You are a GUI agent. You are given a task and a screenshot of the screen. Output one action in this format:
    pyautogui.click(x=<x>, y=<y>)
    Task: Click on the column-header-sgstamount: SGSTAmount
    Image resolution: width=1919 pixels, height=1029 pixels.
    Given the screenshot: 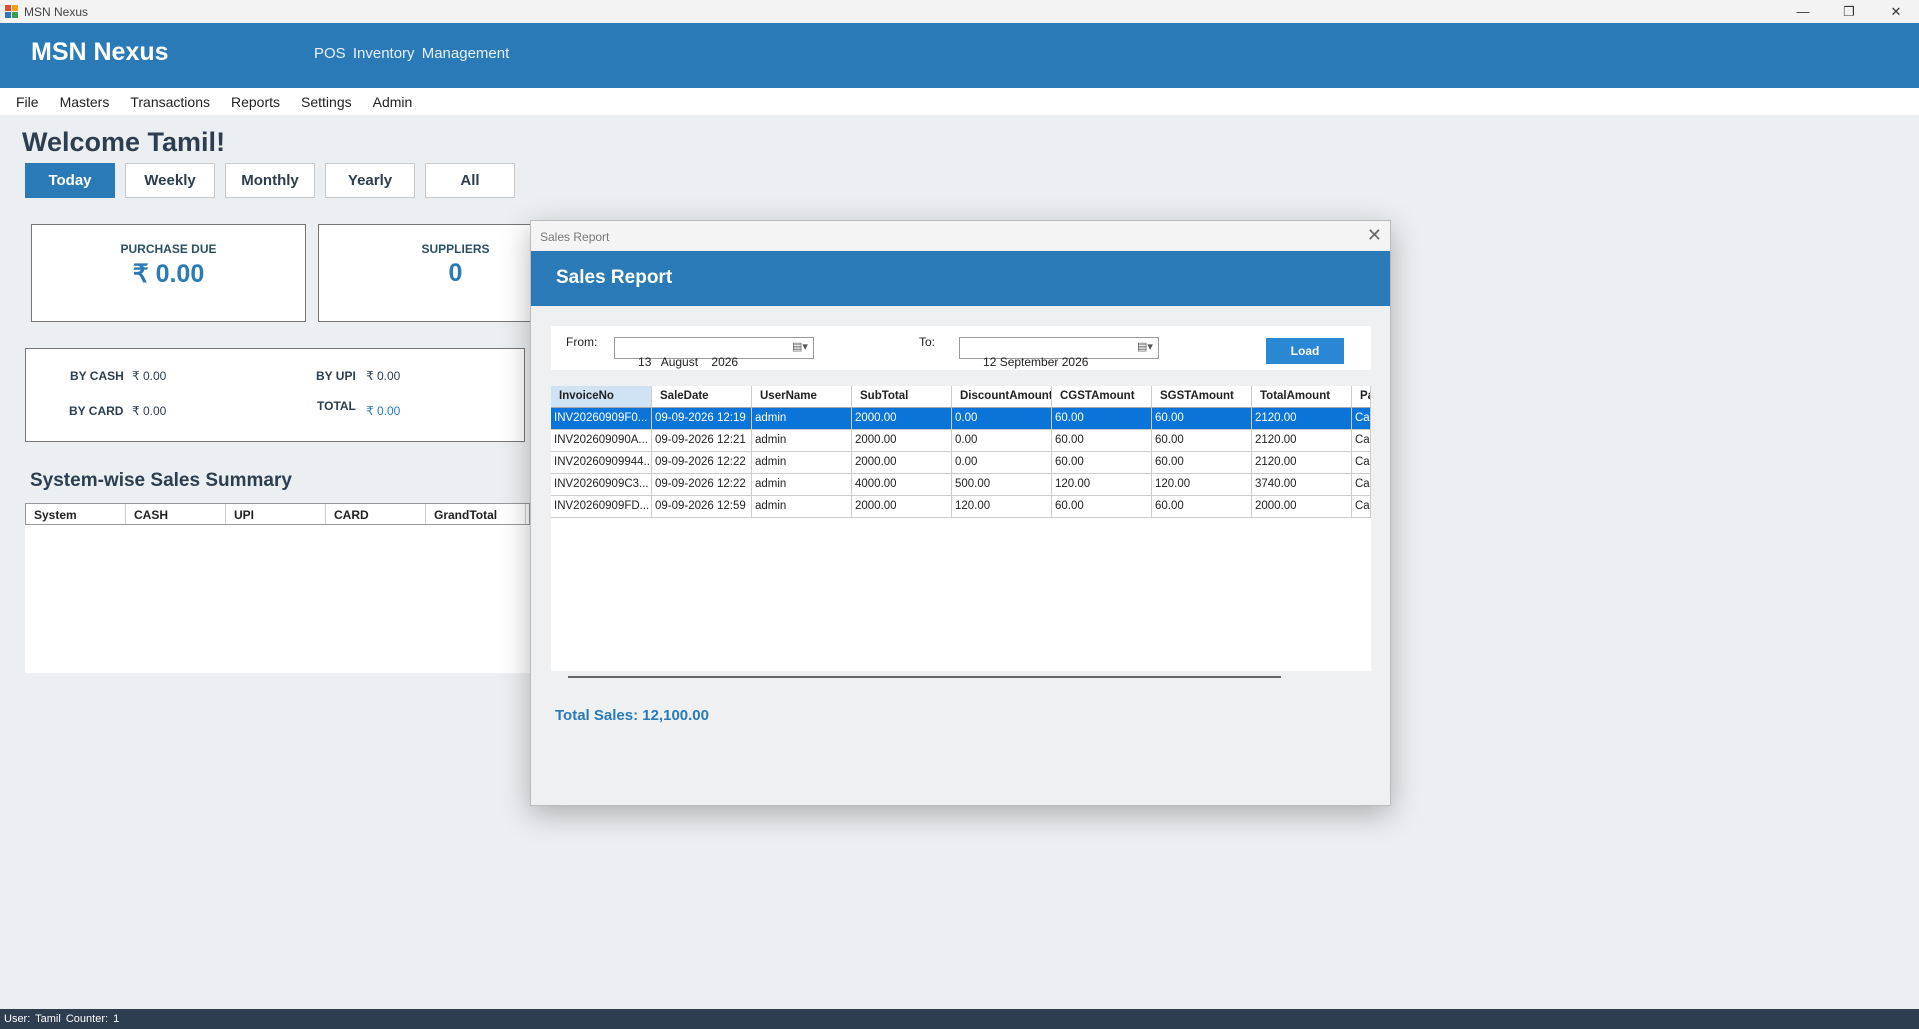 What is the action you would take?
    pyautogui.click(x=1202, y=397)
    